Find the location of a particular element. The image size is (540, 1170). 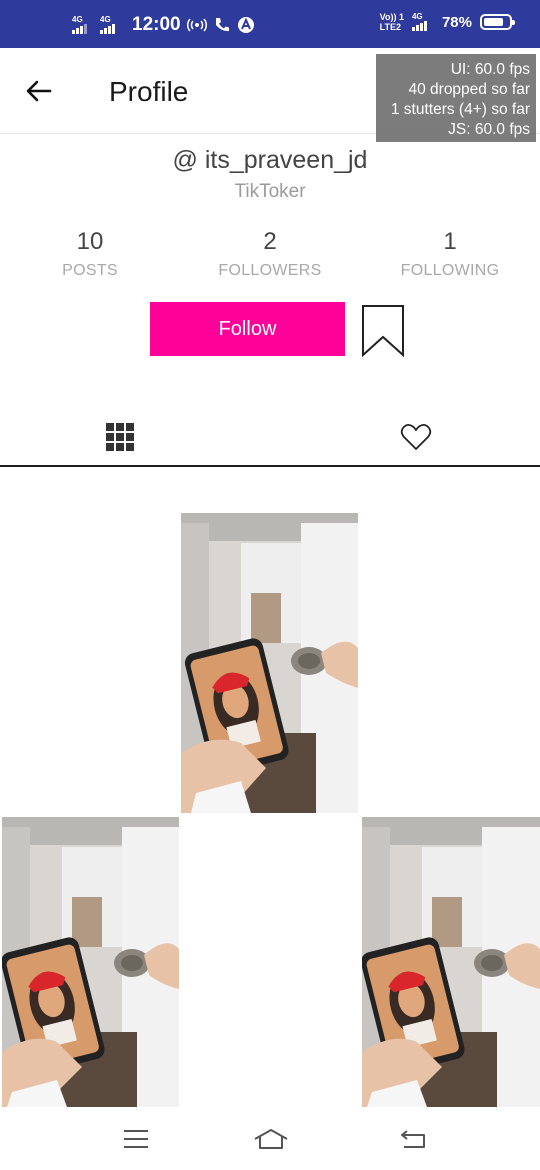

system-navbar is located at coordinates (270, 1139).